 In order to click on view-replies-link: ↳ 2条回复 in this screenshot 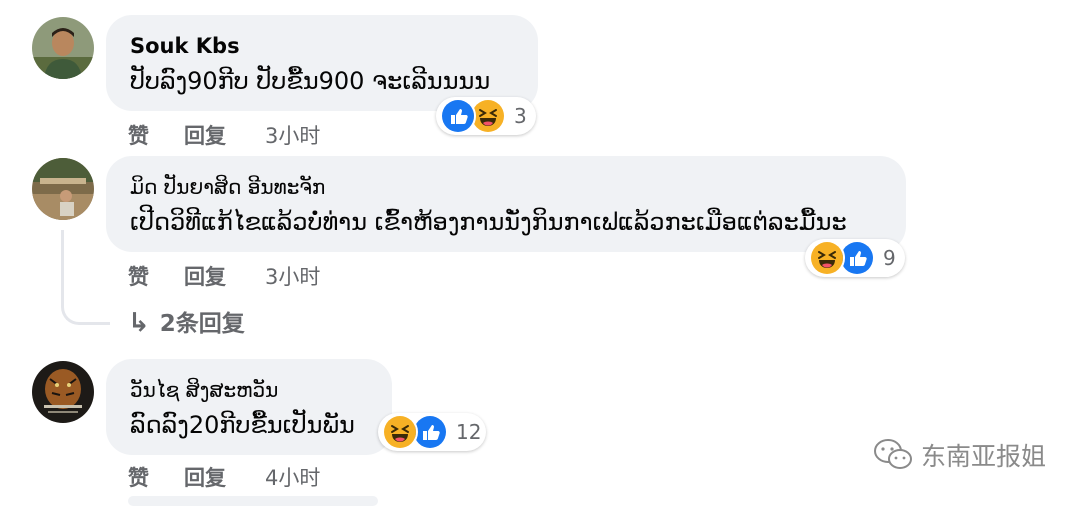, I will do `click(186, 321)`.